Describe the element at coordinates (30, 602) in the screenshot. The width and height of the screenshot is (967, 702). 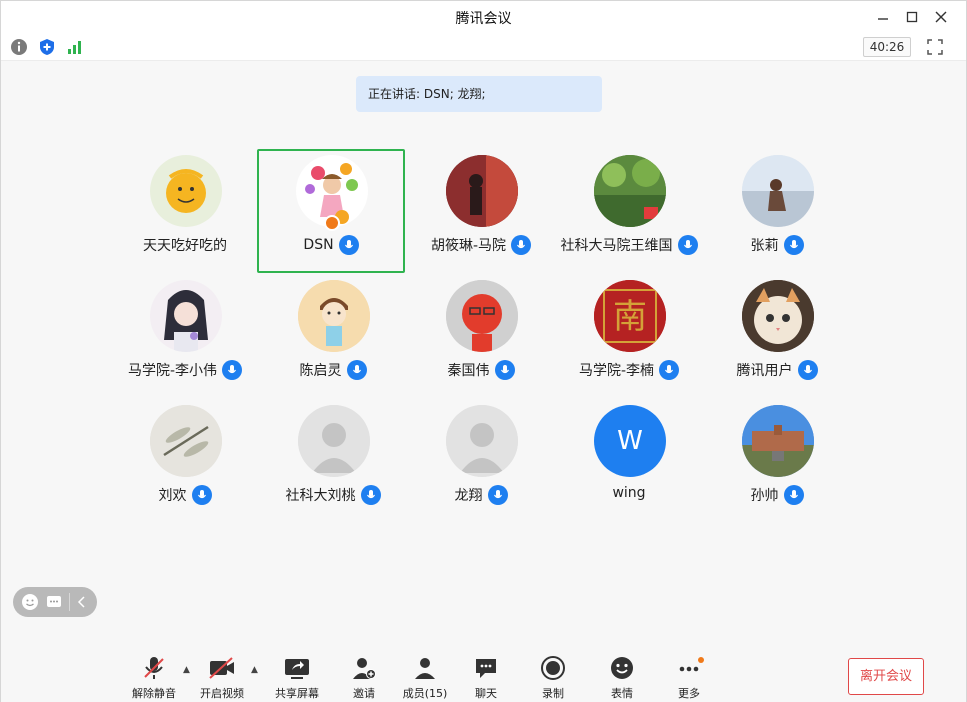
I see `emoji-icon` at that location.